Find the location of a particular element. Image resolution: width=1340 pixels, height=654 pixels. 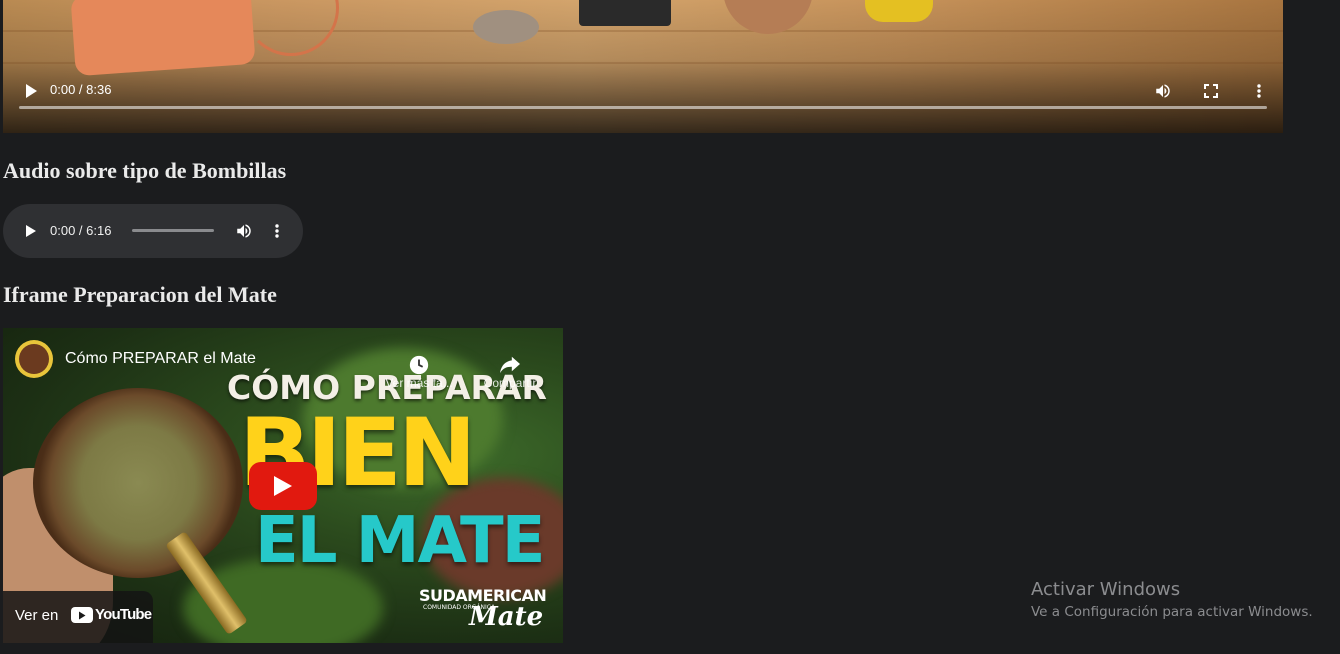

fullscreen-icon is located at coordinates (1211, 91).